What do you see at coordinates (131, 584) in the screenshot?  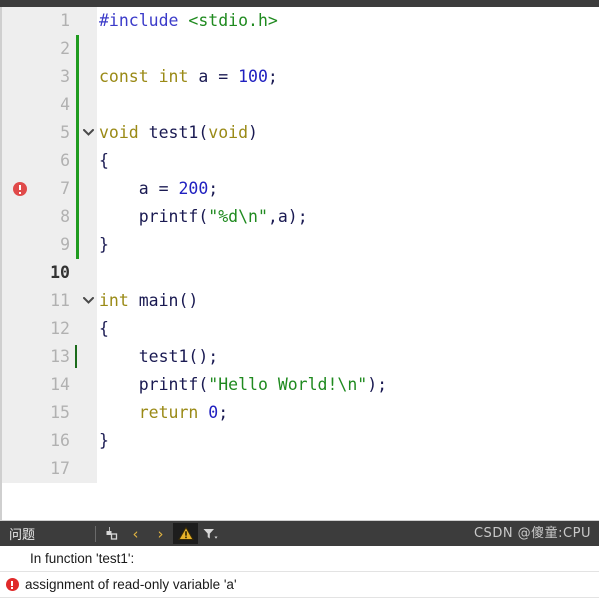 I see `problem-message: assignment of read-only variable 'a'` at bounding box center [131, 584].